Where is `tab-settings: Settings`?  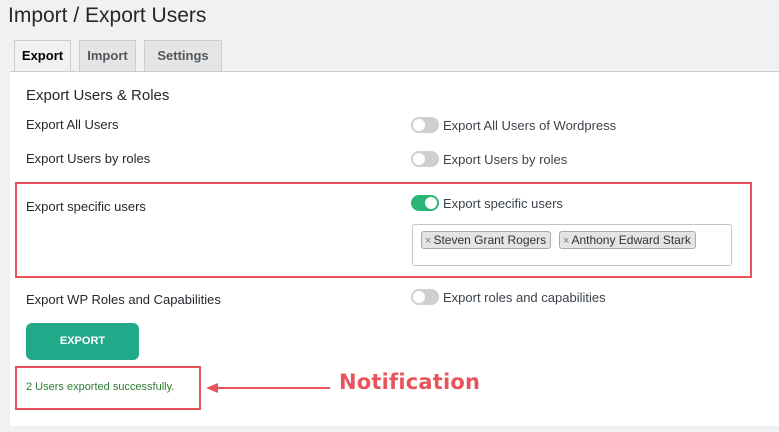 tab-settings: Settings is located at coordinates (183, 55).